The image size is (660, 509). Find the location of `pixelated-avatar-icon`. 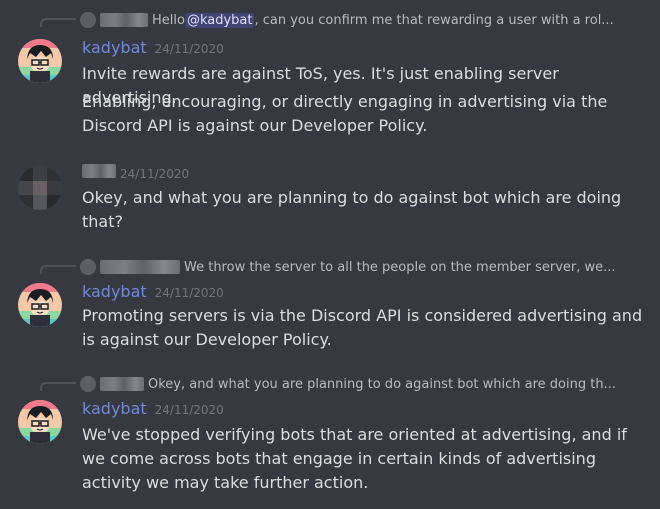

pixelated-avatar-icon is located at coordinates (40, 188).